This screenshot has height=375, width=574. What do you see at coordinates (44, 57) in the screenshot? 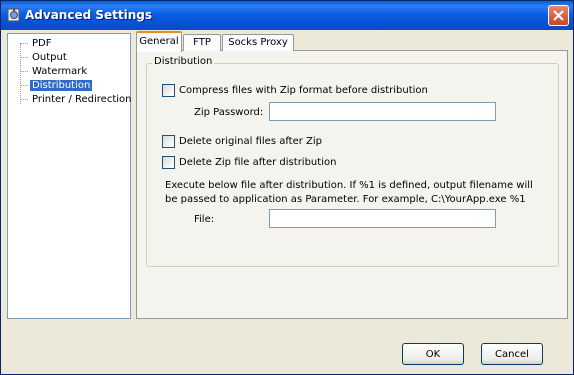
I see `tree-item-output: Output` at bounding box center [44, 57].